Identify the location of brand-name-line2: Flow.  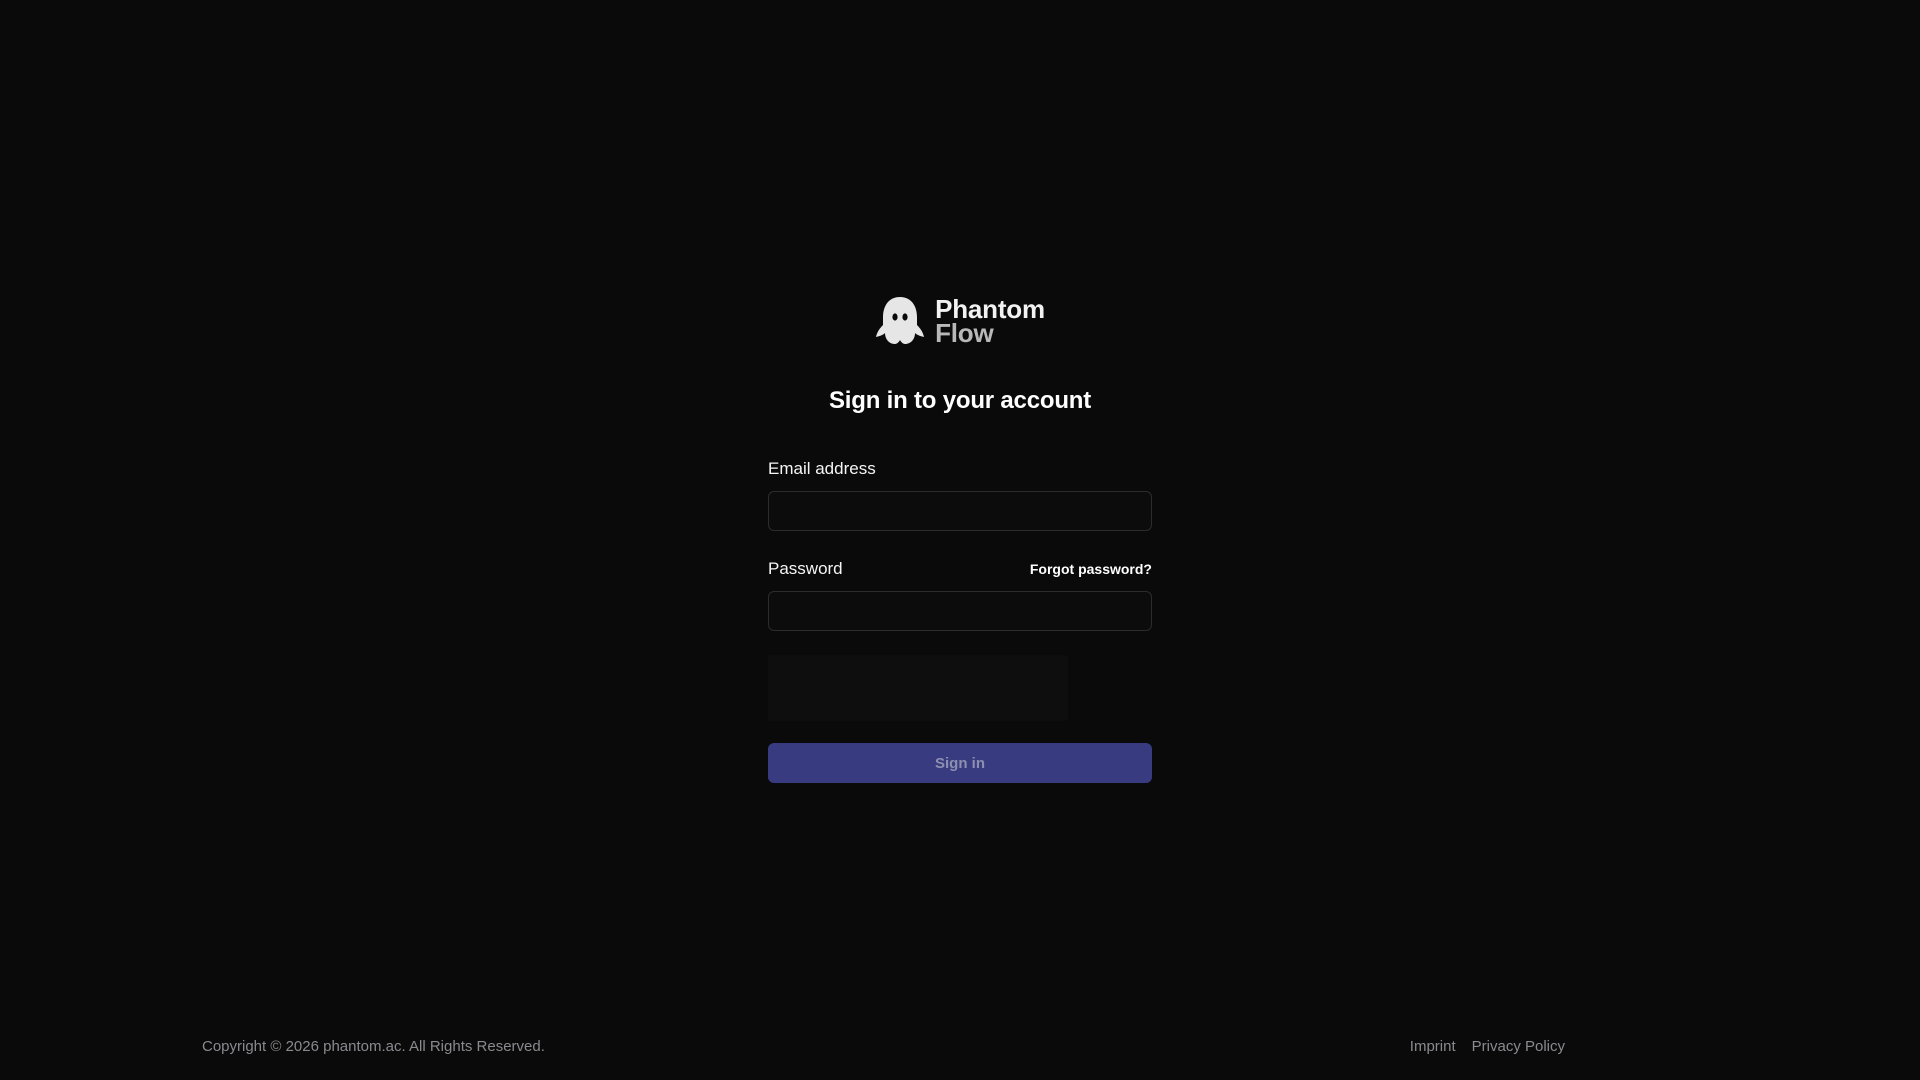
(964, 333).